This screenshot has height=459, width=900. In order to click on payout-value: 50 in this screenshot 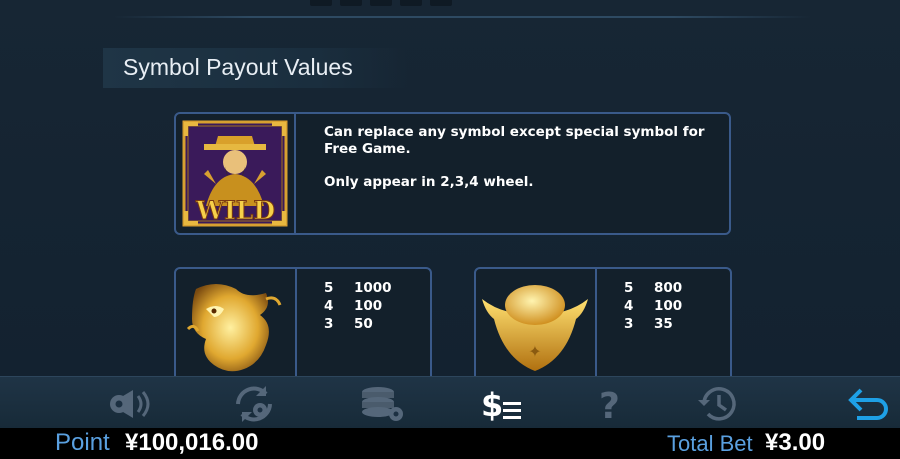, I will do `click(363, 324)`.